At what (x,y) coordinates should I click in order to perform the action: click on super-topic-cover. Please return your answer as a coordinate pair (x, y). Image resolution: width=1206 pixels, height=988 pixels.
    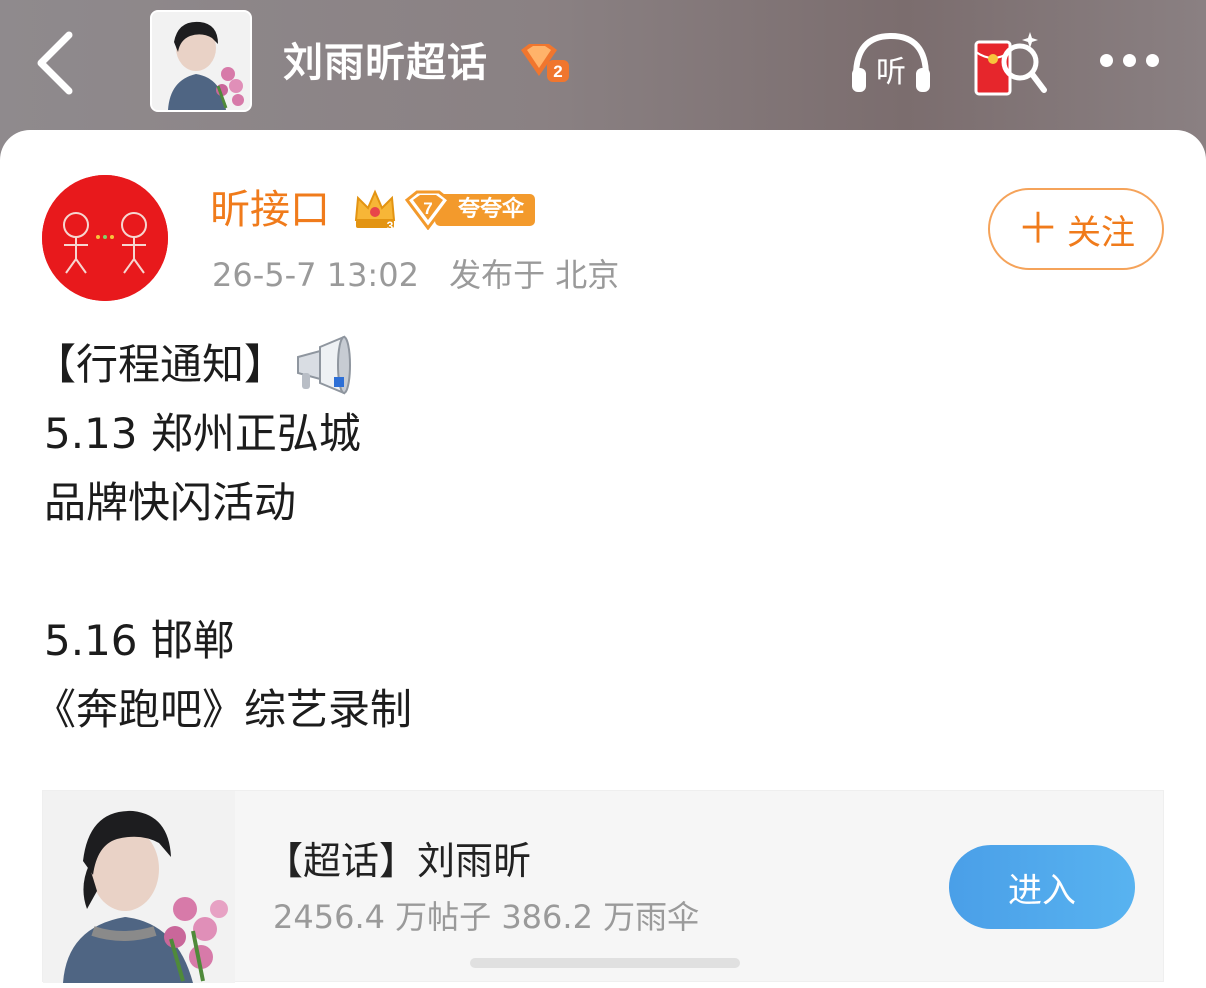
    Looking at the image, I should click on (139, 887).